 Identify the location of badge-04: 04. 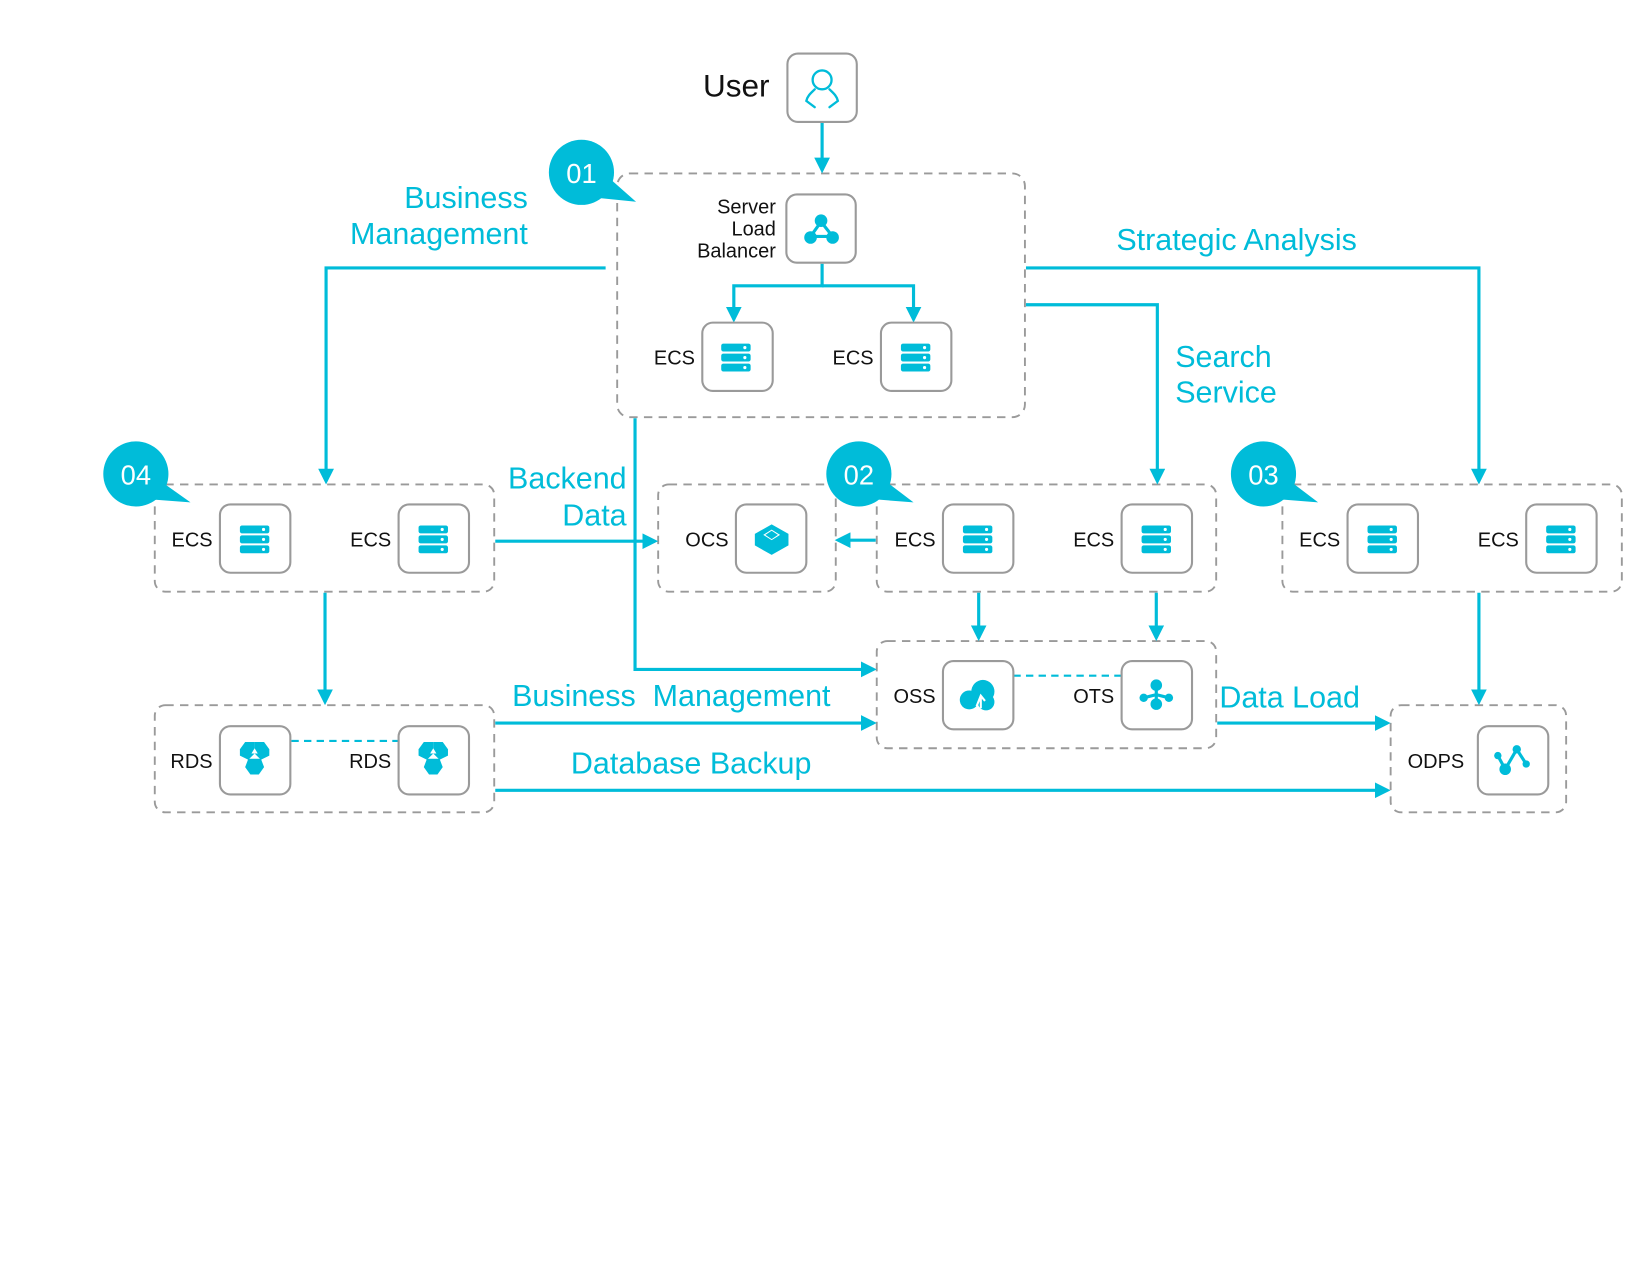
(147, 474).